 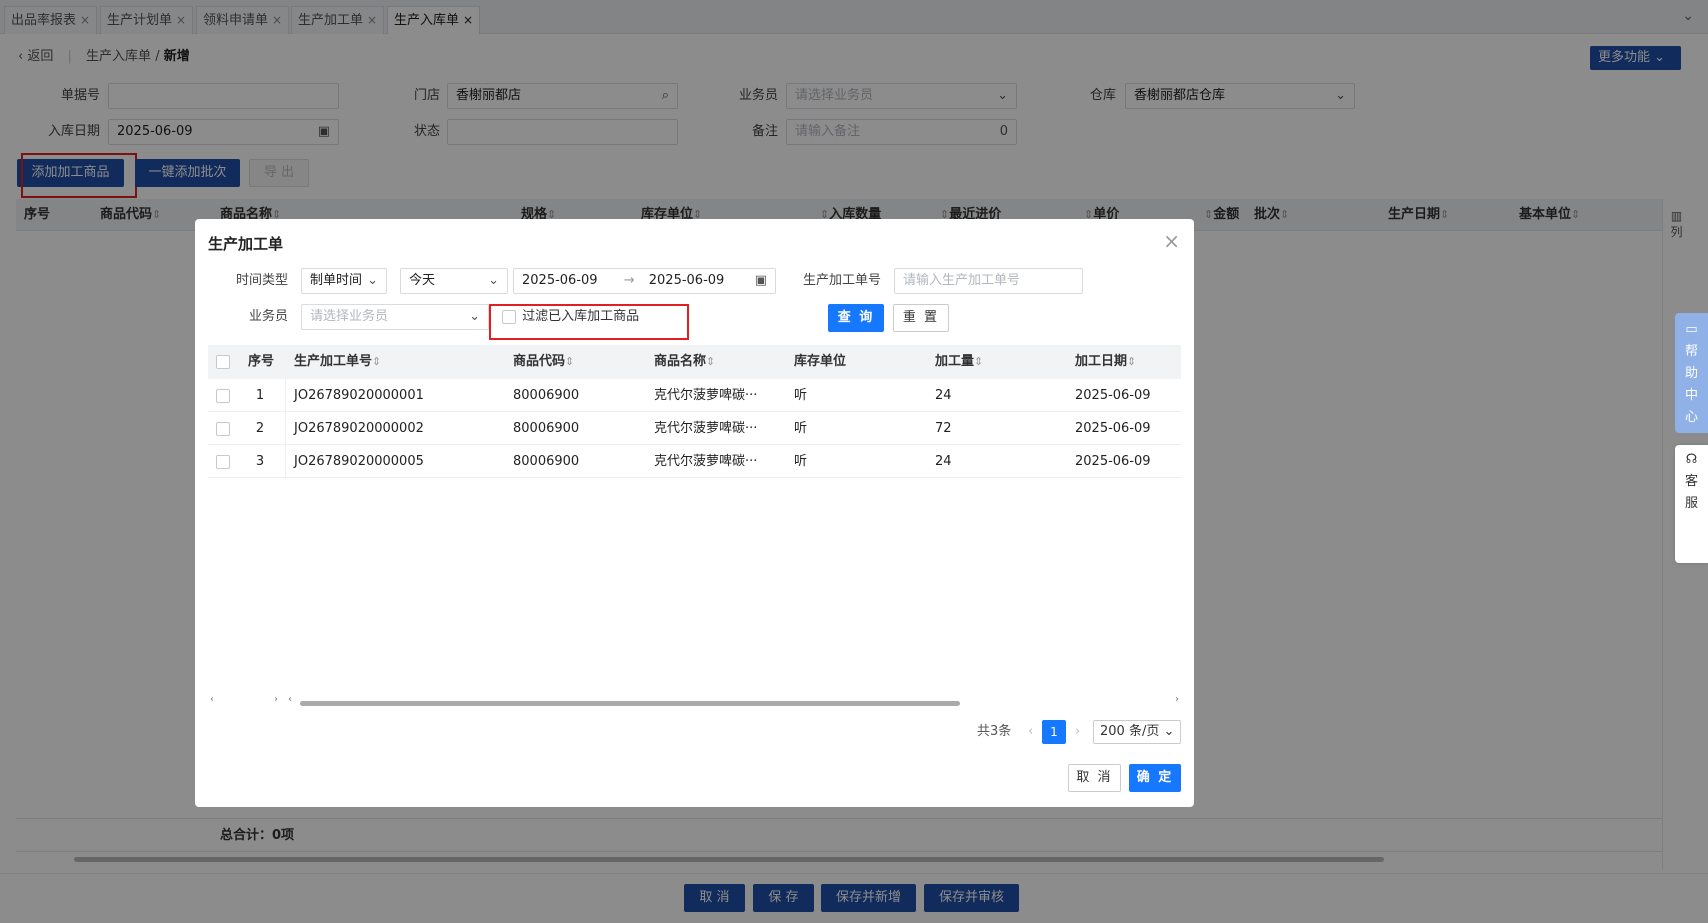 I want to click on reset-button: 重 置, so click(x=921, y=318).